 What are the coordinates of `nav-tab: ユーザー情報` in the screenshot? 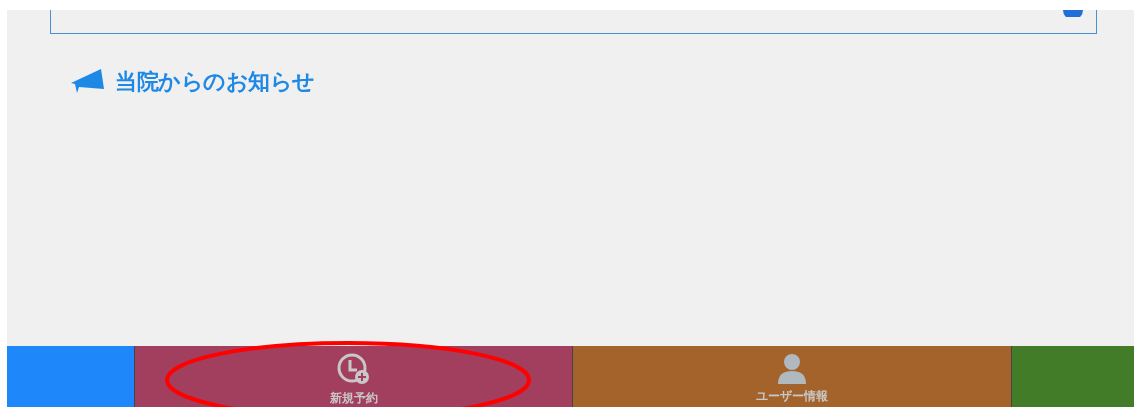 It's located at (792, 376).